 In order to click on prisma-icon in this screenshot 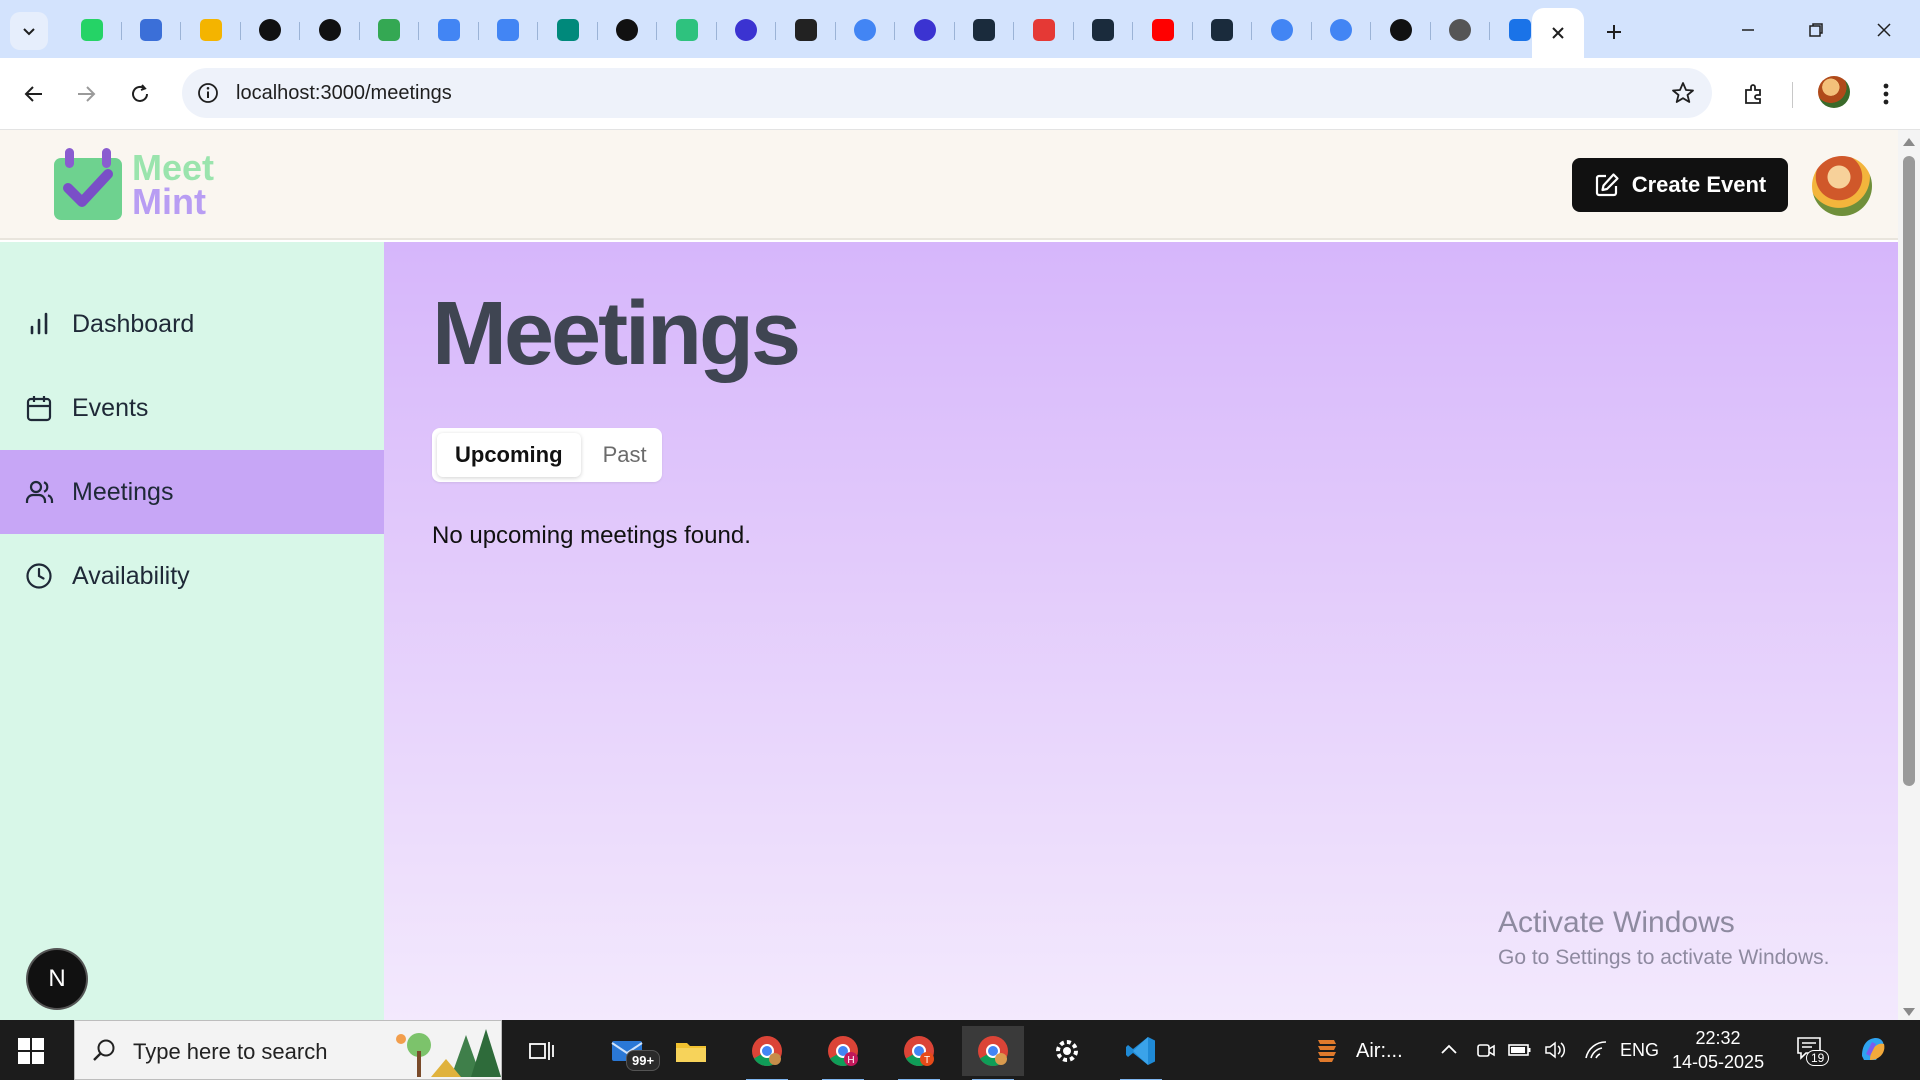, I will do `click(1103, 30)`.